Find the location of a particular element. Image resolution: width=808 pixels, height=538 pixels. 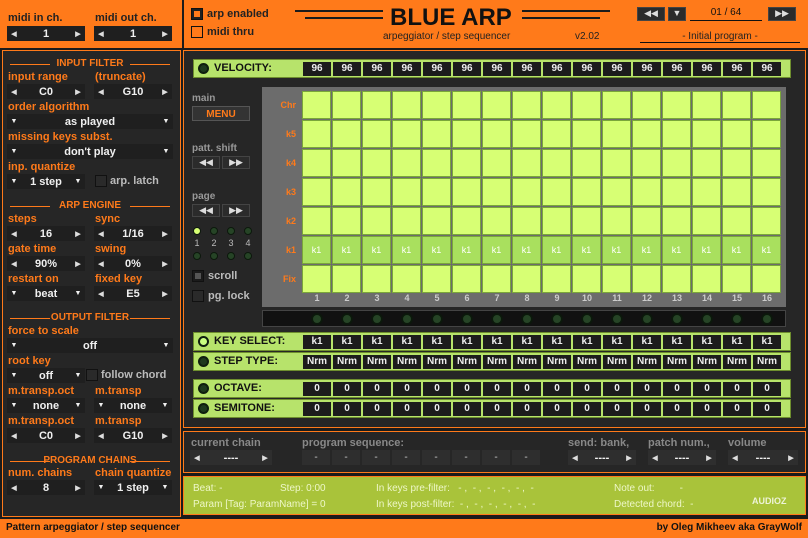

volume-spinner: ◀ ---- ▶ is located at coordinates (763, 457).